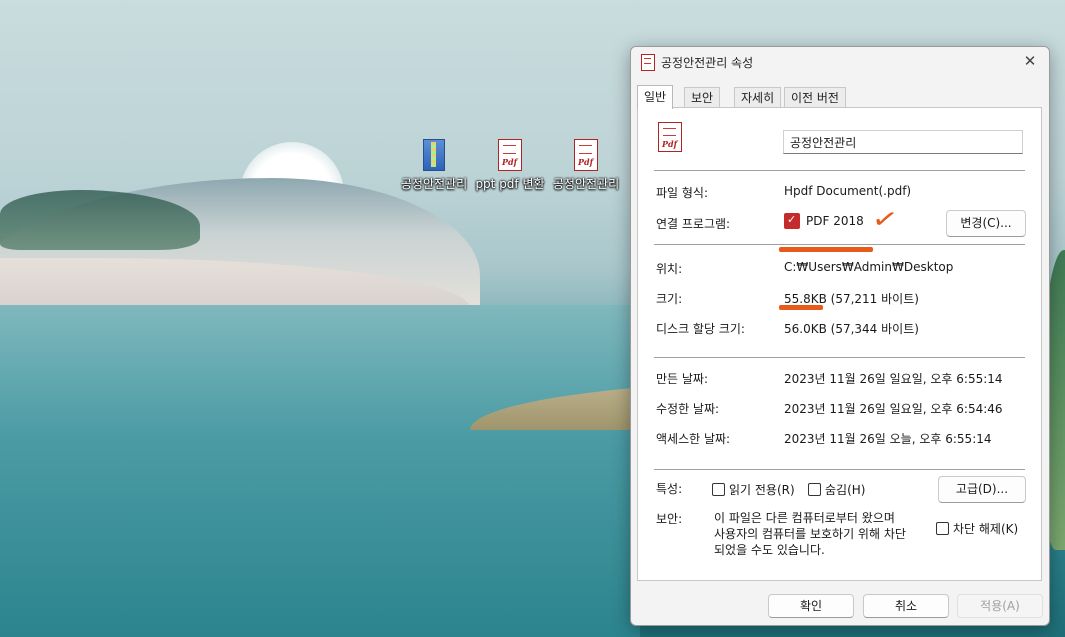 The height and width of the screenshot is (637, 1065). Describe the element at coordinates (893, 409) in the screenshot. I see `modified-value: 2023년 11월 26일 일요일, 오후 6:54:46` at that location.